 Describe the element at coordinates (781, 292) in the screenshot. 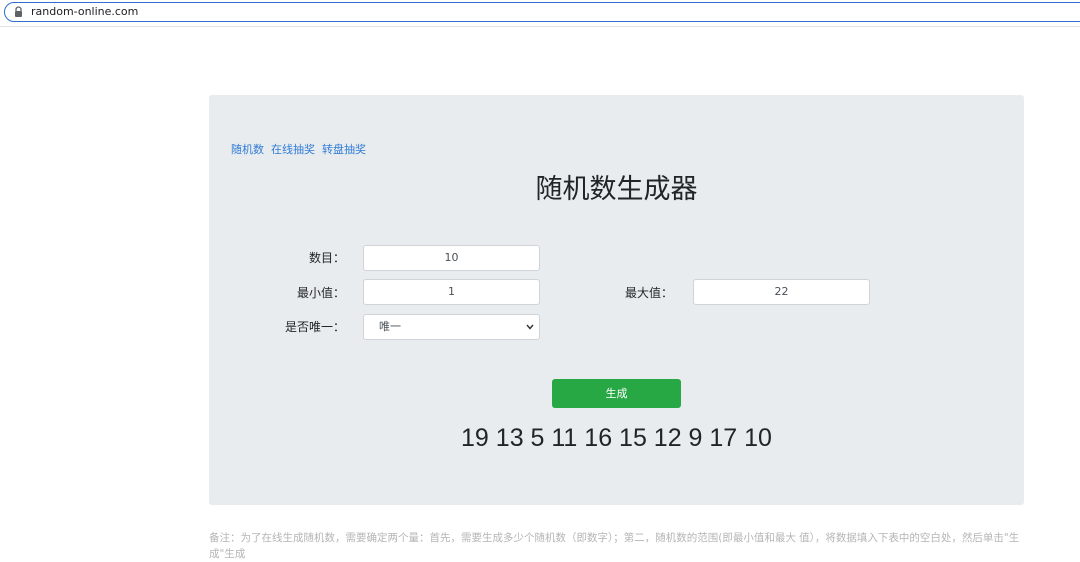

I see `max-input: 22` at that location.